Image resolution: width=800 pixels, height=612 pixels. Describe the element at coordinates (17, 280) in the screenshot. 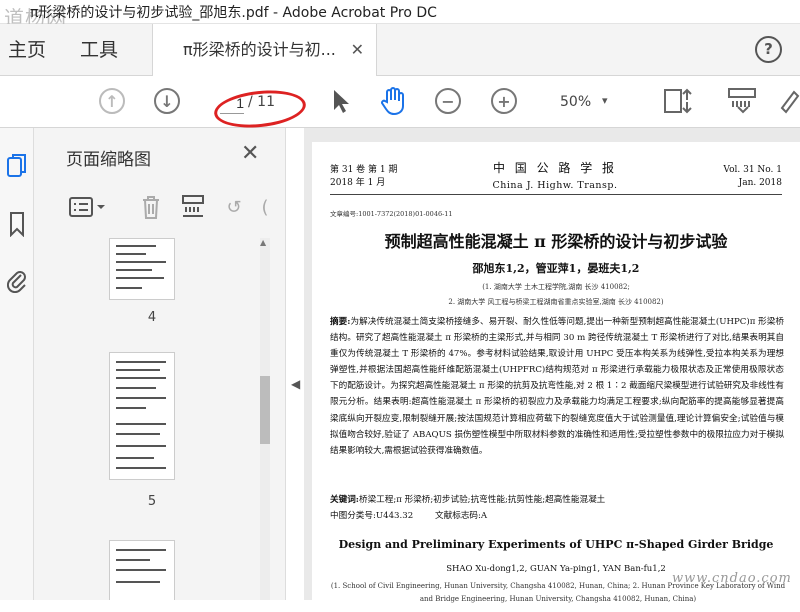

I see `attachment-icon` at that location.